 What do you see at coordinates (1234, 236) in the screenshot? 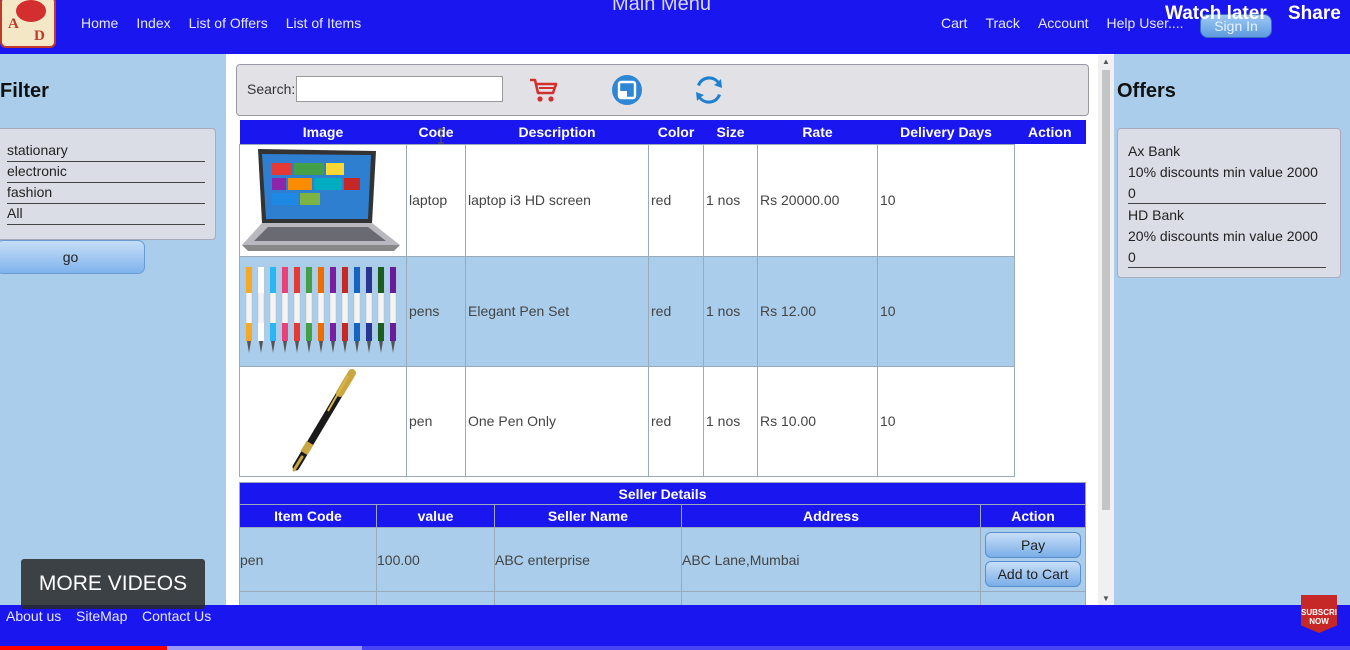
I see `offer-item: HD Bank 20% discounts min value 2000 0` at bounding box center [1234, 236].